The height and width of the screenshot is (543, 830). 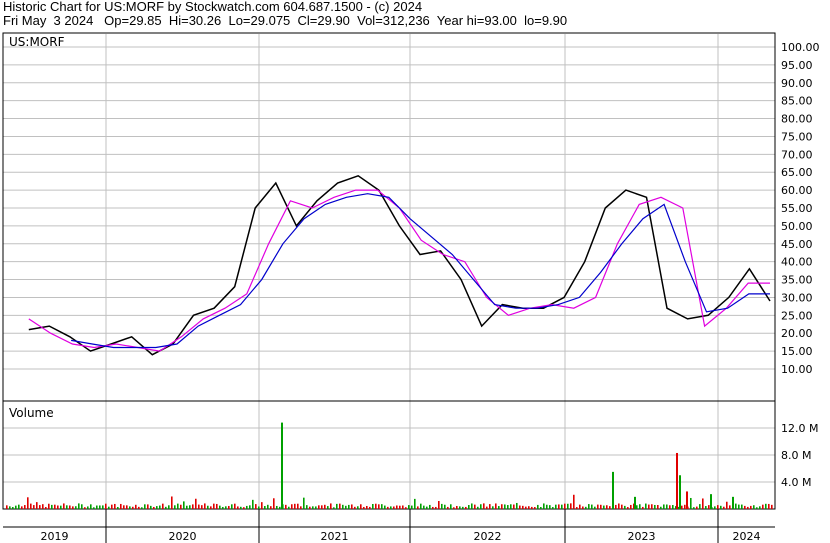 What do you see at coordinates (796, 482) in the screenshot?
I see `volume-tick-label: 4.0 M` at bounding box center [796, 482].